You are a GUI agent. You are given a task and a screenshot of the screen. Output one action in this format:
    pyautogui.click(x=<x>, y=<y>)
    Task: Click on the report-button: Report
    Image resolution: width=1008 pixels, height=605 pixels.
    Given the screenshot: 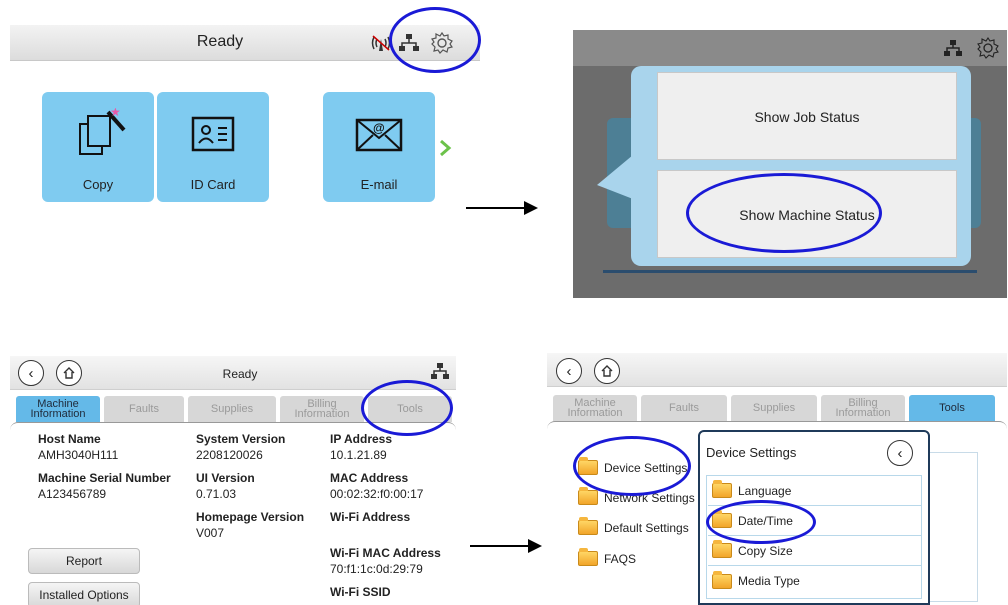 What is the action you would take?
    pyautogui.click(x=84, y=561)
    